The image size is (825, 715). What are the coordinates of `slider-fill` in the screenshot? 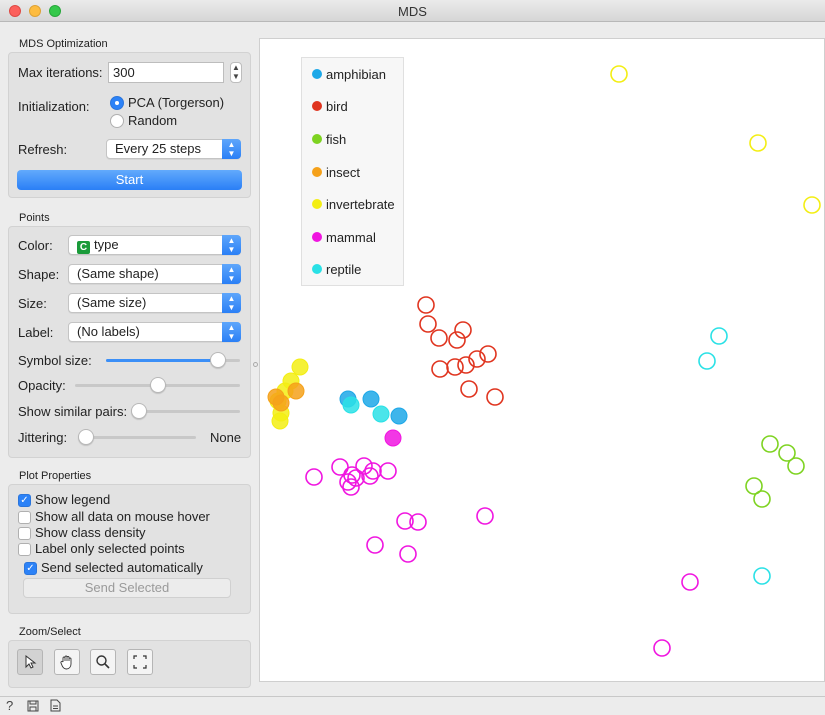 It's located at (162, 360).